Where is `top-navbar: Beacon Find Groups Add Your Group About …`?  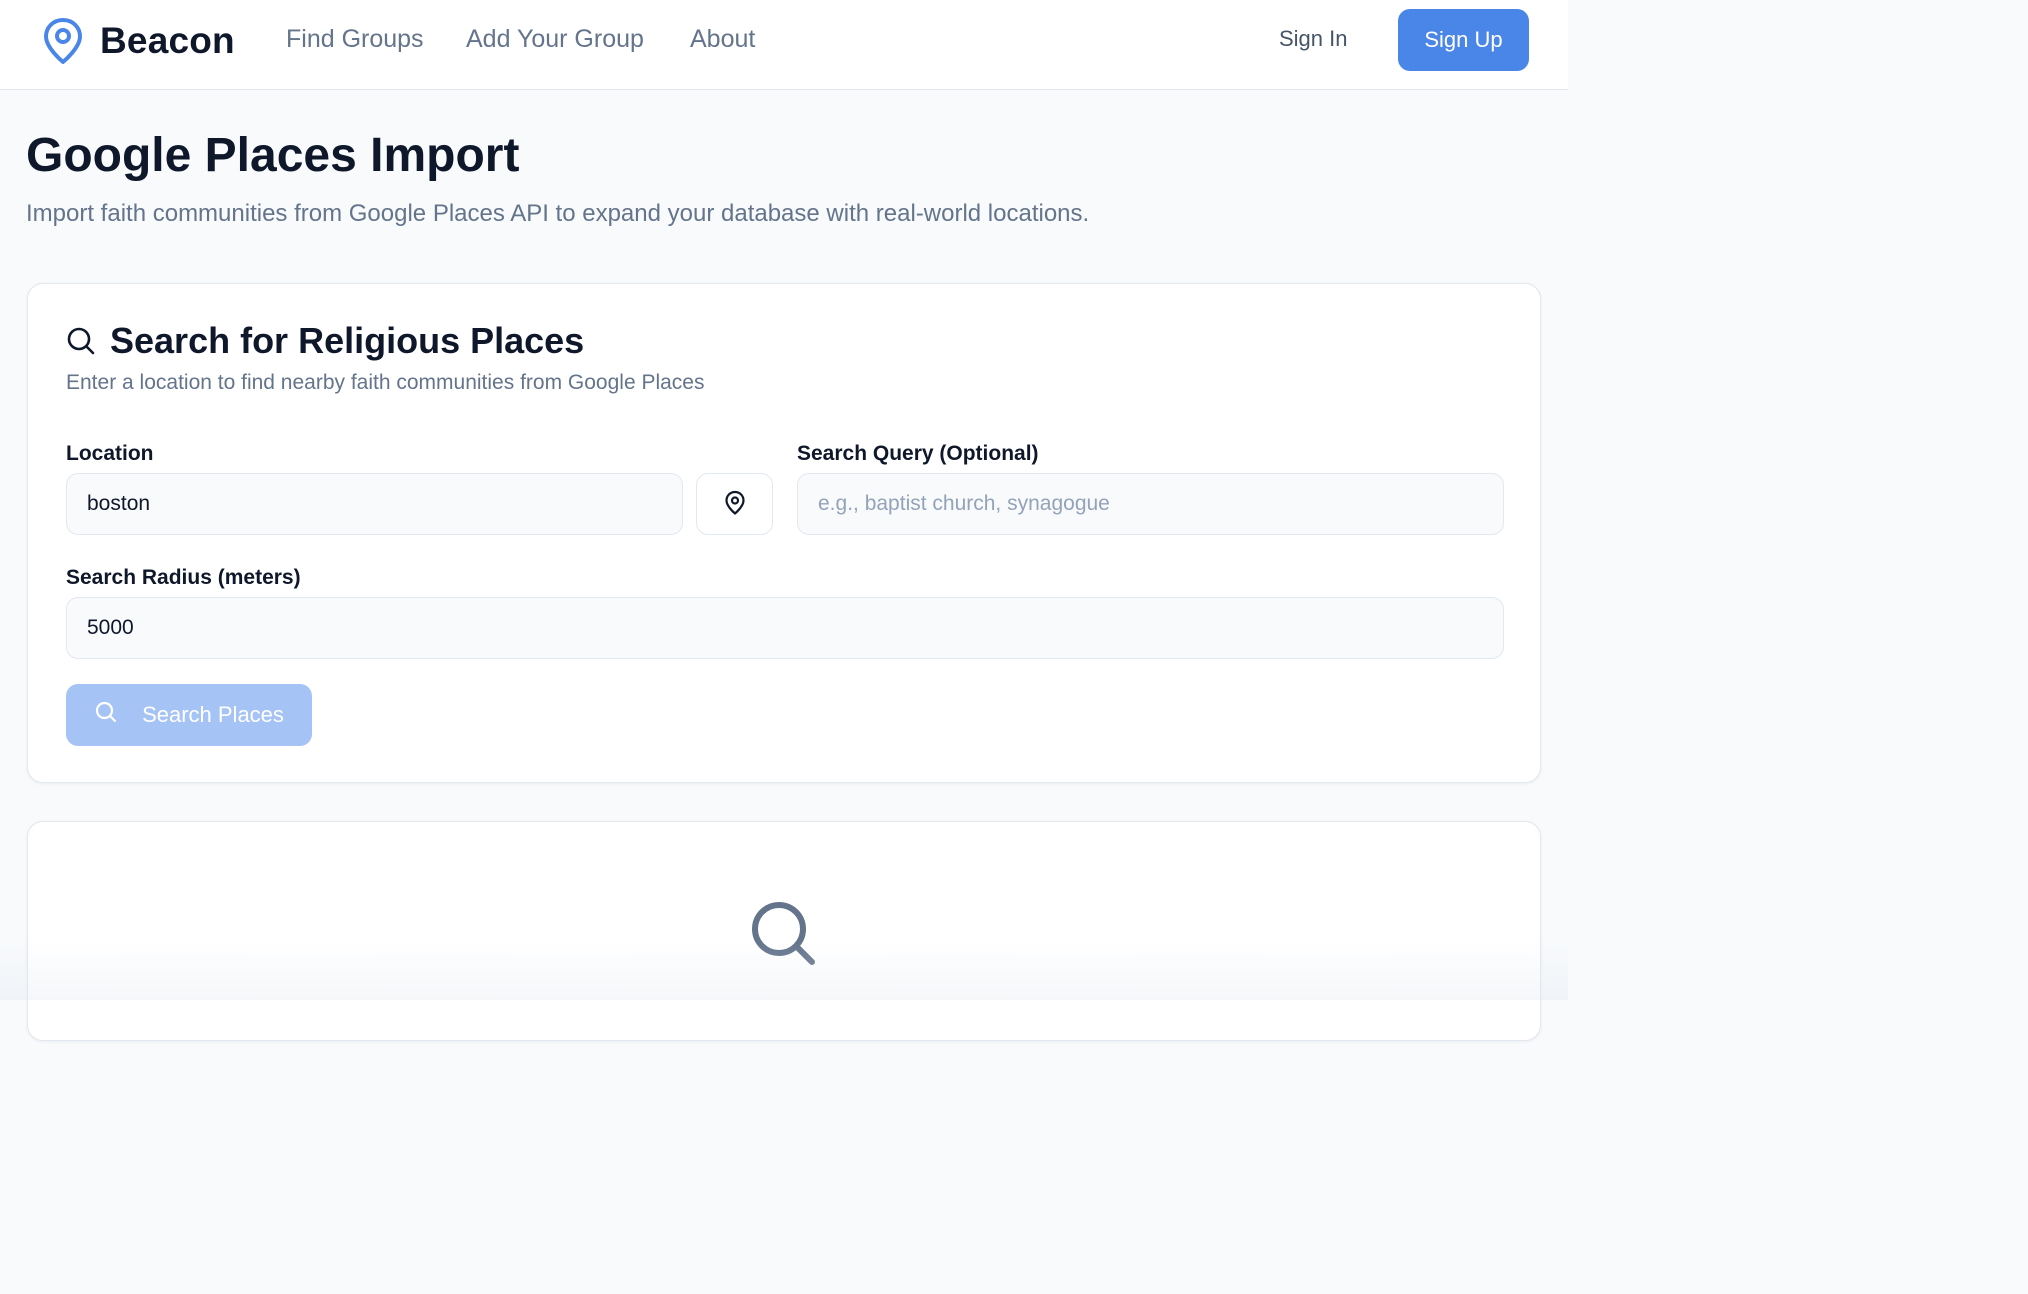
top-navbar: Beacon Find Groups Add Your Group About … is located at coordinates (784, 45).